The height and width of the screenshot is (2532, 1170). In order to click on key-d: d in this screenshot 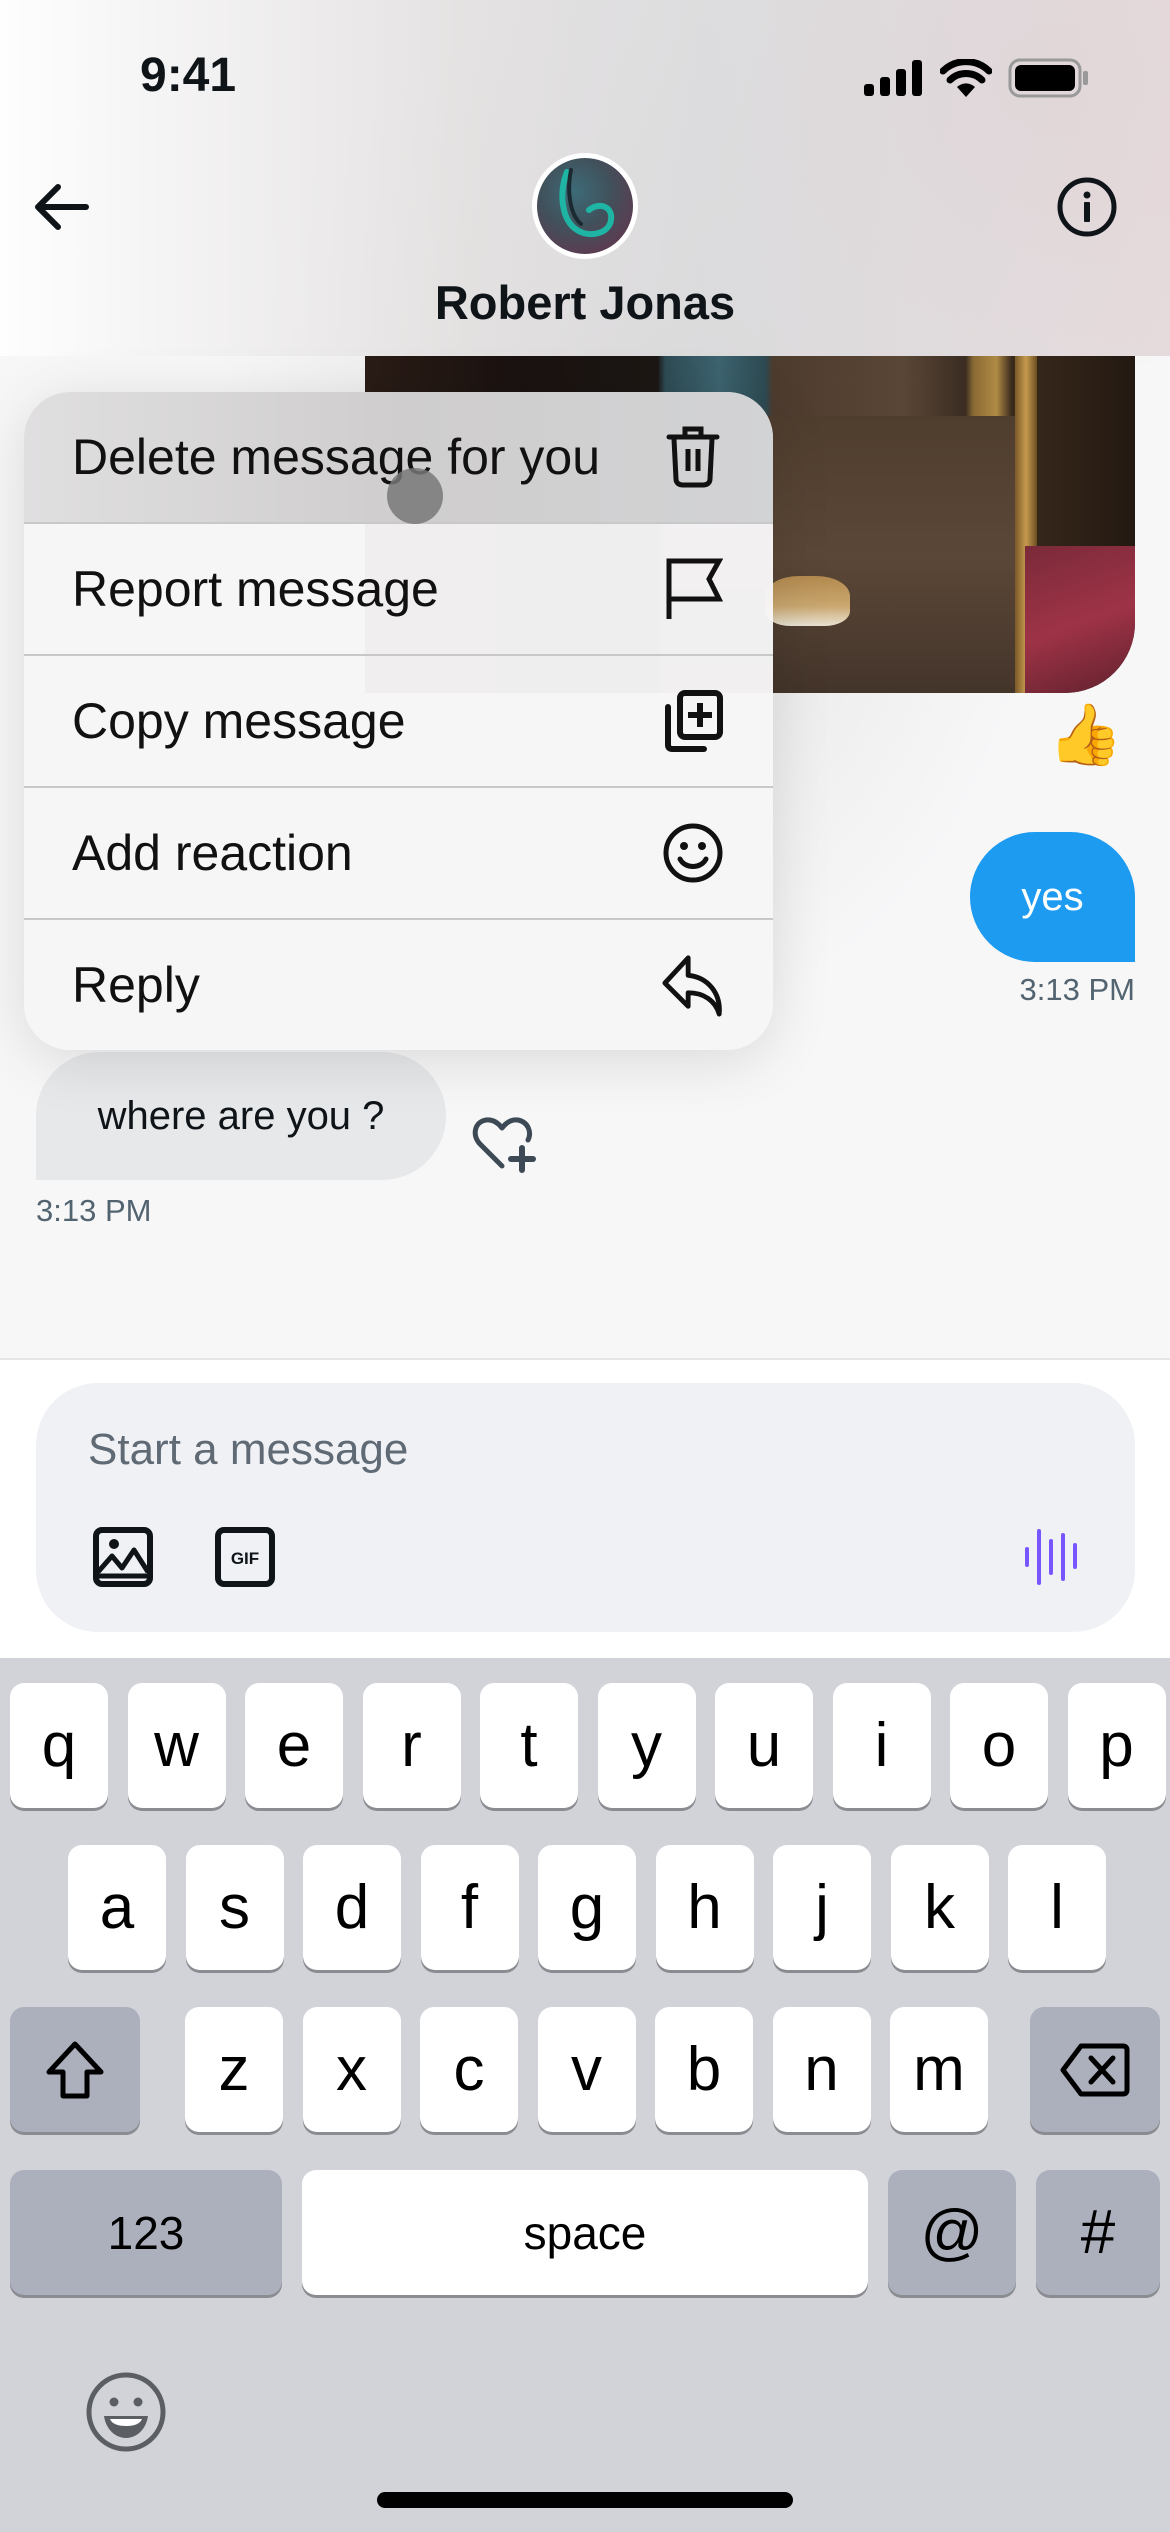, I will do `click(352, 1907)`.